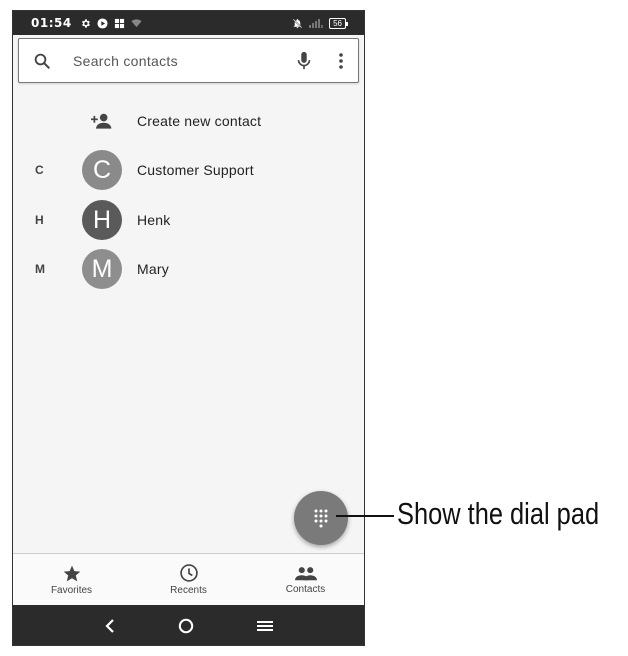 The image size is (628, 656). I want to click on play-icon, so click(102, 23).